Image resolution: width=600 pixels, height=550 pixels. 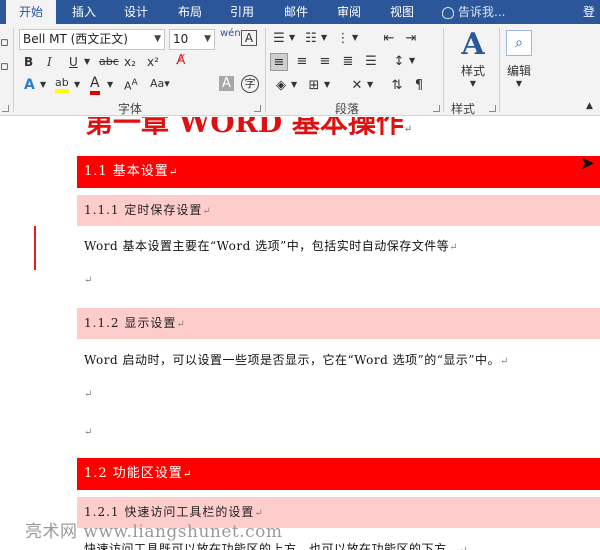 I want to click on superscript-button: x², so click(x=153, y=62).